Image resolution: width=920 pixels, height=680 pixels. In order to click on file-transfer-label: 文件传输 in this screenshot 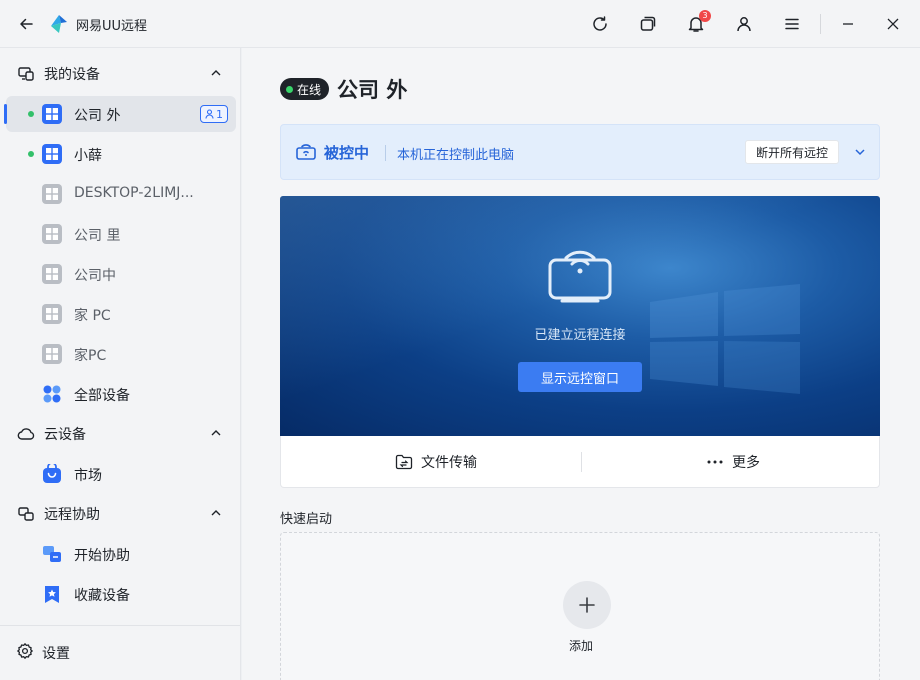, I will do `click(449, 463)`.